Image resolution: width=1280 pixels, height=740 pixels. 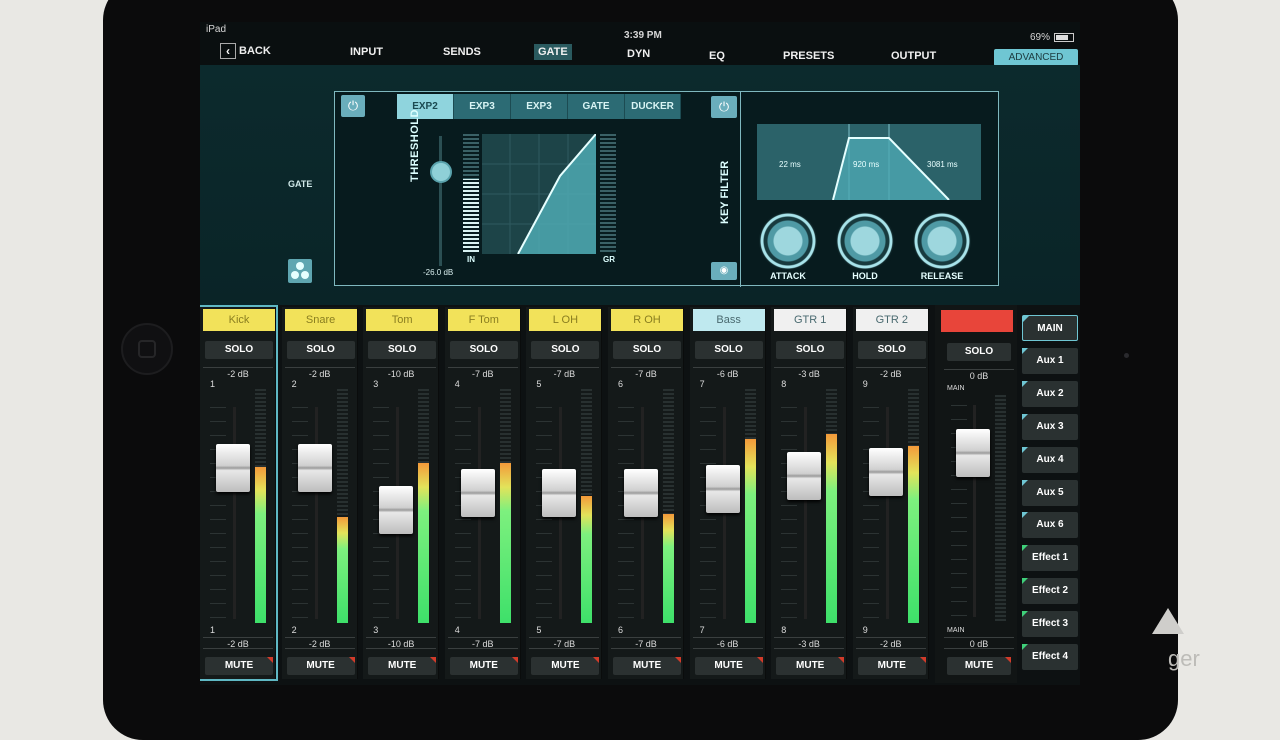 What do you see at coordinates (353, 106) in the screenshot?
I see `gate-power-button: ⏻` at bounding box center [353, 106].